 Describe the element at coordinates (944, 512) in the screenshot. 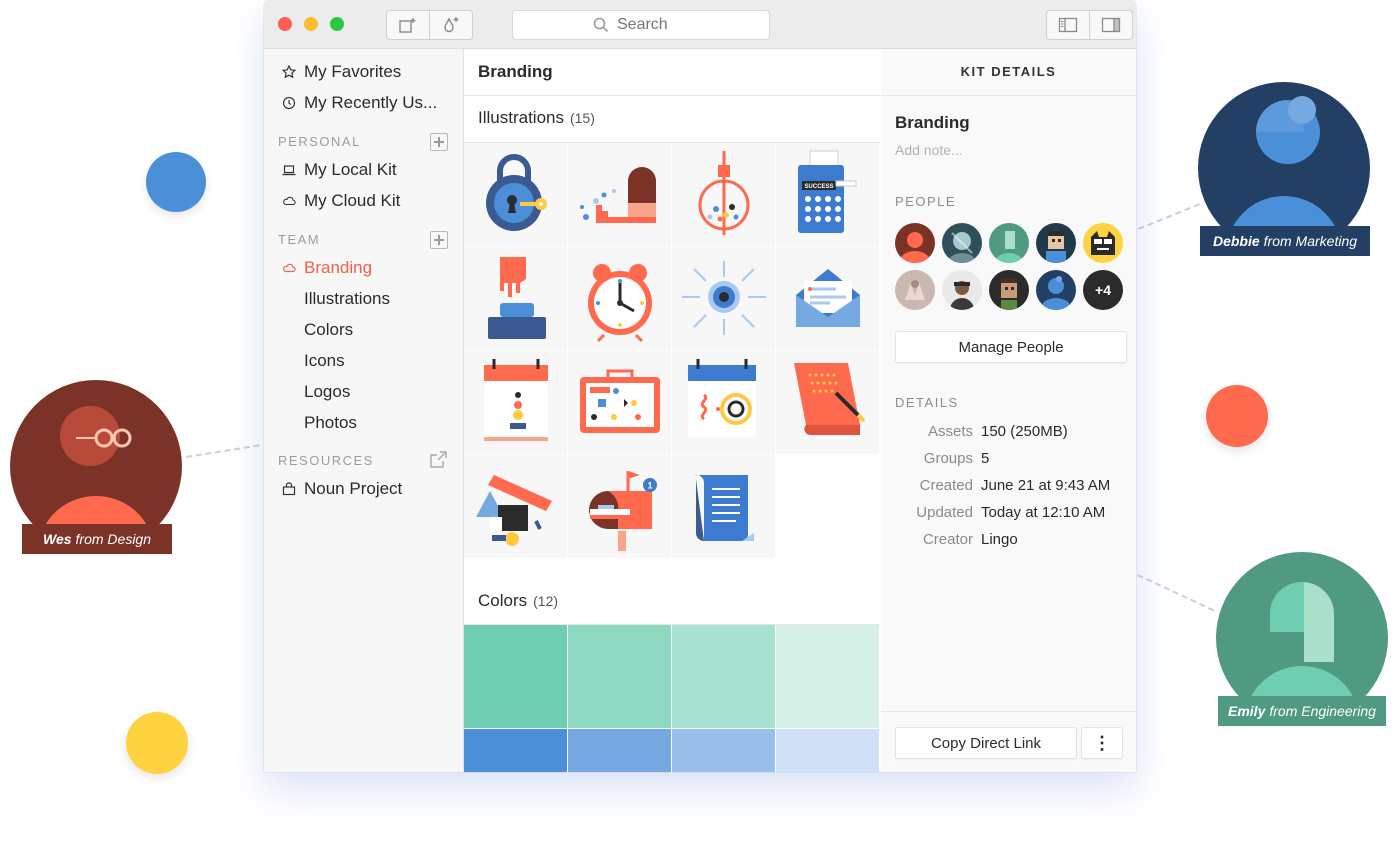

I see `detail-key: Updated` at that location.